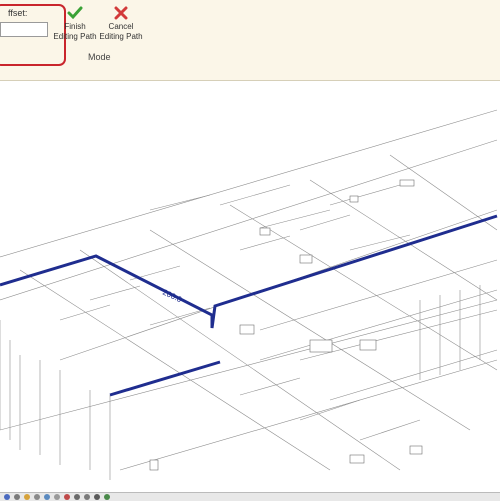 The image size is (500, 501). What do you see at coordinates (87, 497) in the screenshot?
I see `reveal-hidden-icon` at bounding box center [87, 497].